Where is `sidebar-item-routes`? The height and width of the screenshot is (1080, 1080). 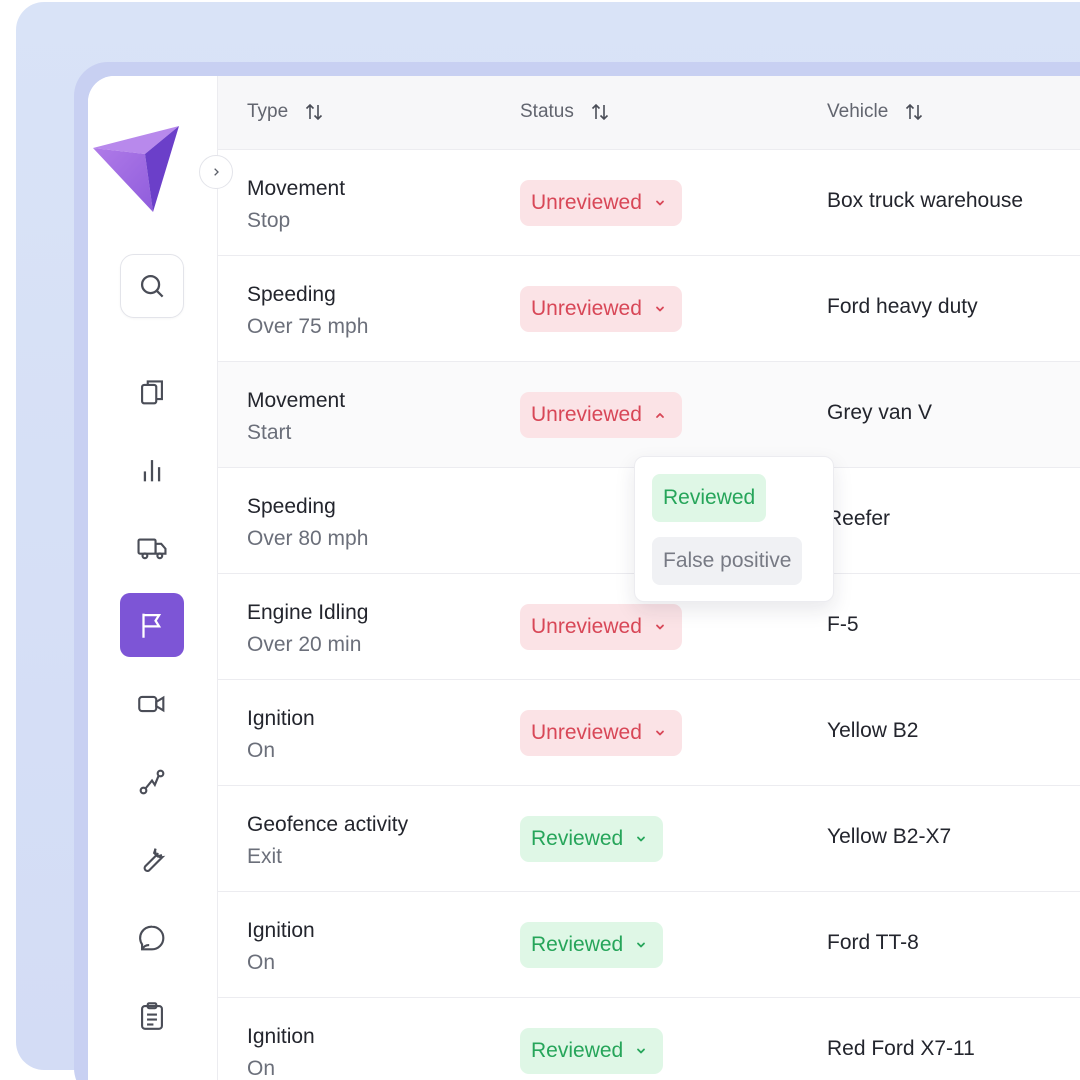 sidebar-item-routes is located at coordinates (152, 782).